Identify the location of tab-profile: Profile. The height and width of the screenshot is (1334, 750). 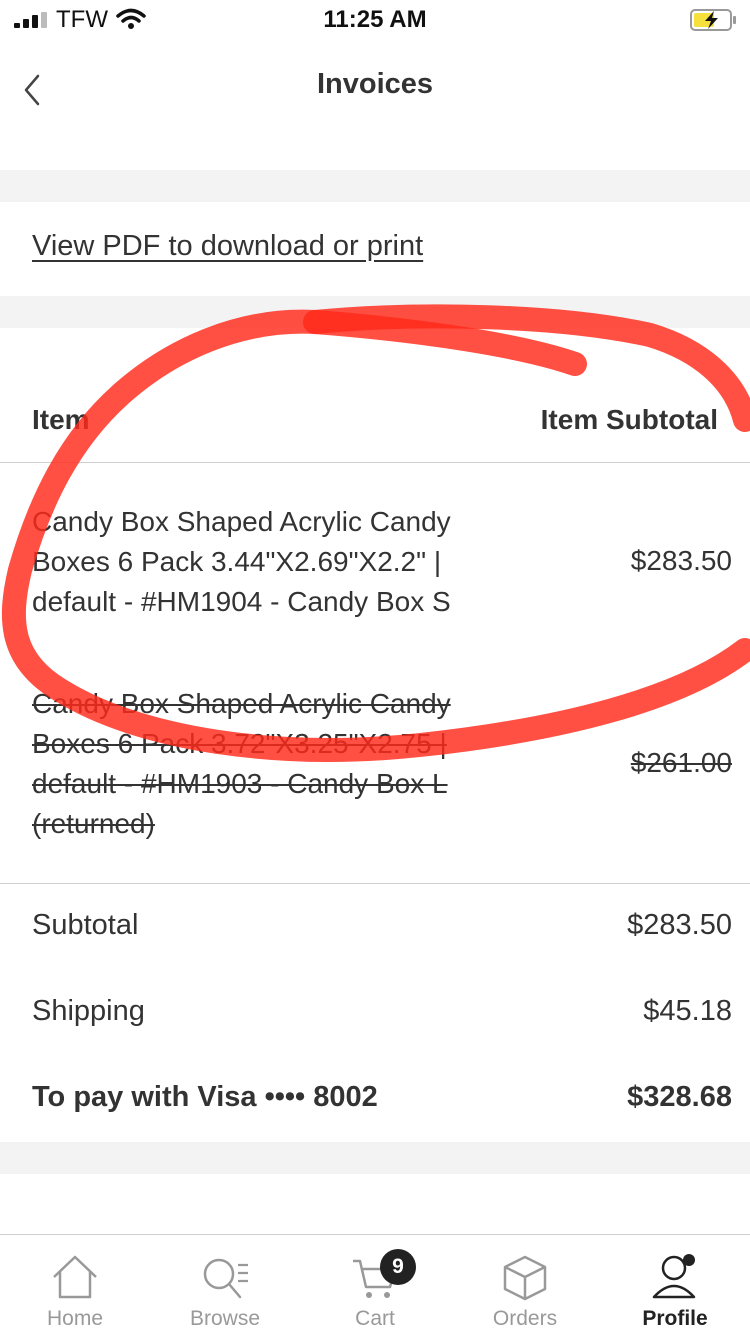
(675, 1284).